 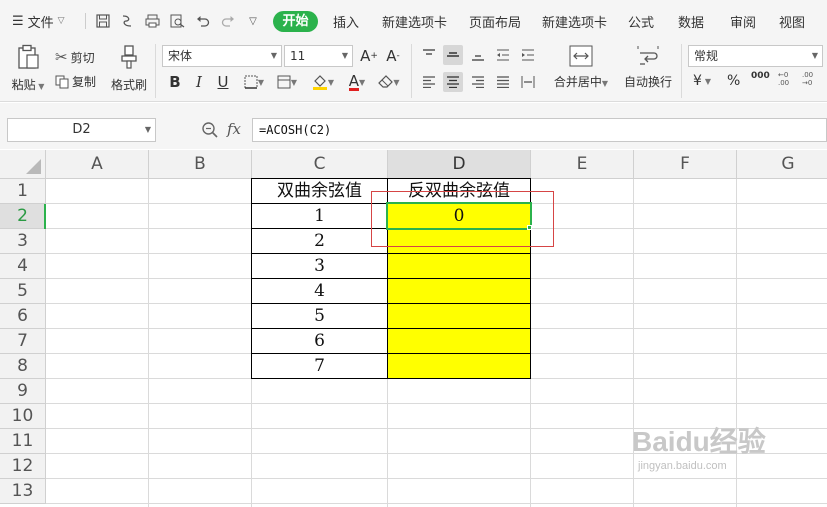 I want to click on gridline, so click(x=436, y=503).